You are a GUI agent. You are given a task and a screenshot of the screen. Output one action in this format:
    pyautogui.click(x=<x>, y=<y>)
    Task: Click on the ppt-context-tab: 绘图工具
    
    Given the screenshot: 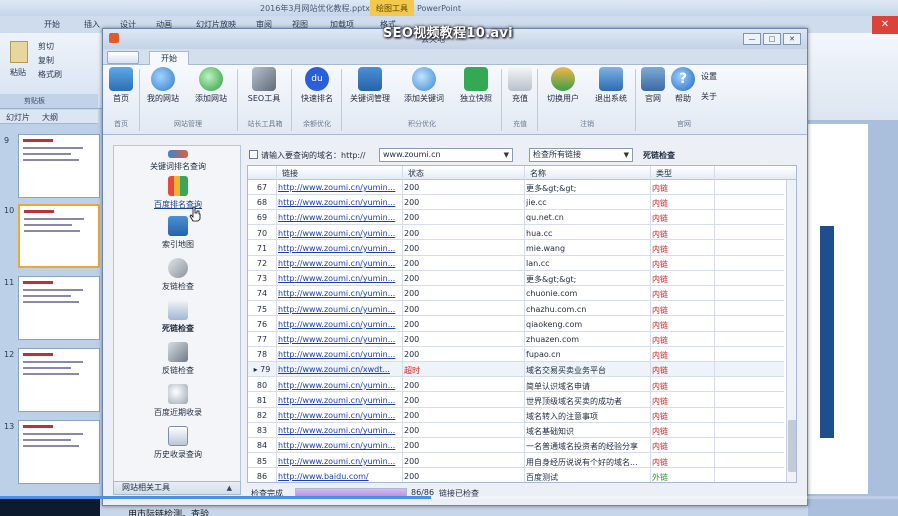 What is the action you would take?
    pyautogui.click(x=392, y=8)
    